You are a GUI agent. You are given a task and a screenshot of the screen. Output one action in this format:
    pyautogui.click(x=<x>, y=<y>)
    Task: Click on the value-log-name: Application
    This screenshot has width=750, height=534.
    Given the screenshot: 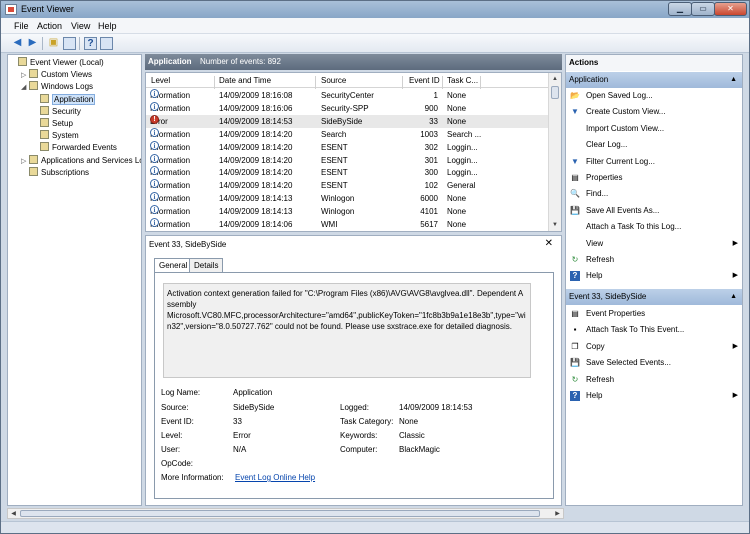 What is the action you would take?
    pyautogui.click(x=252, y=392)
    